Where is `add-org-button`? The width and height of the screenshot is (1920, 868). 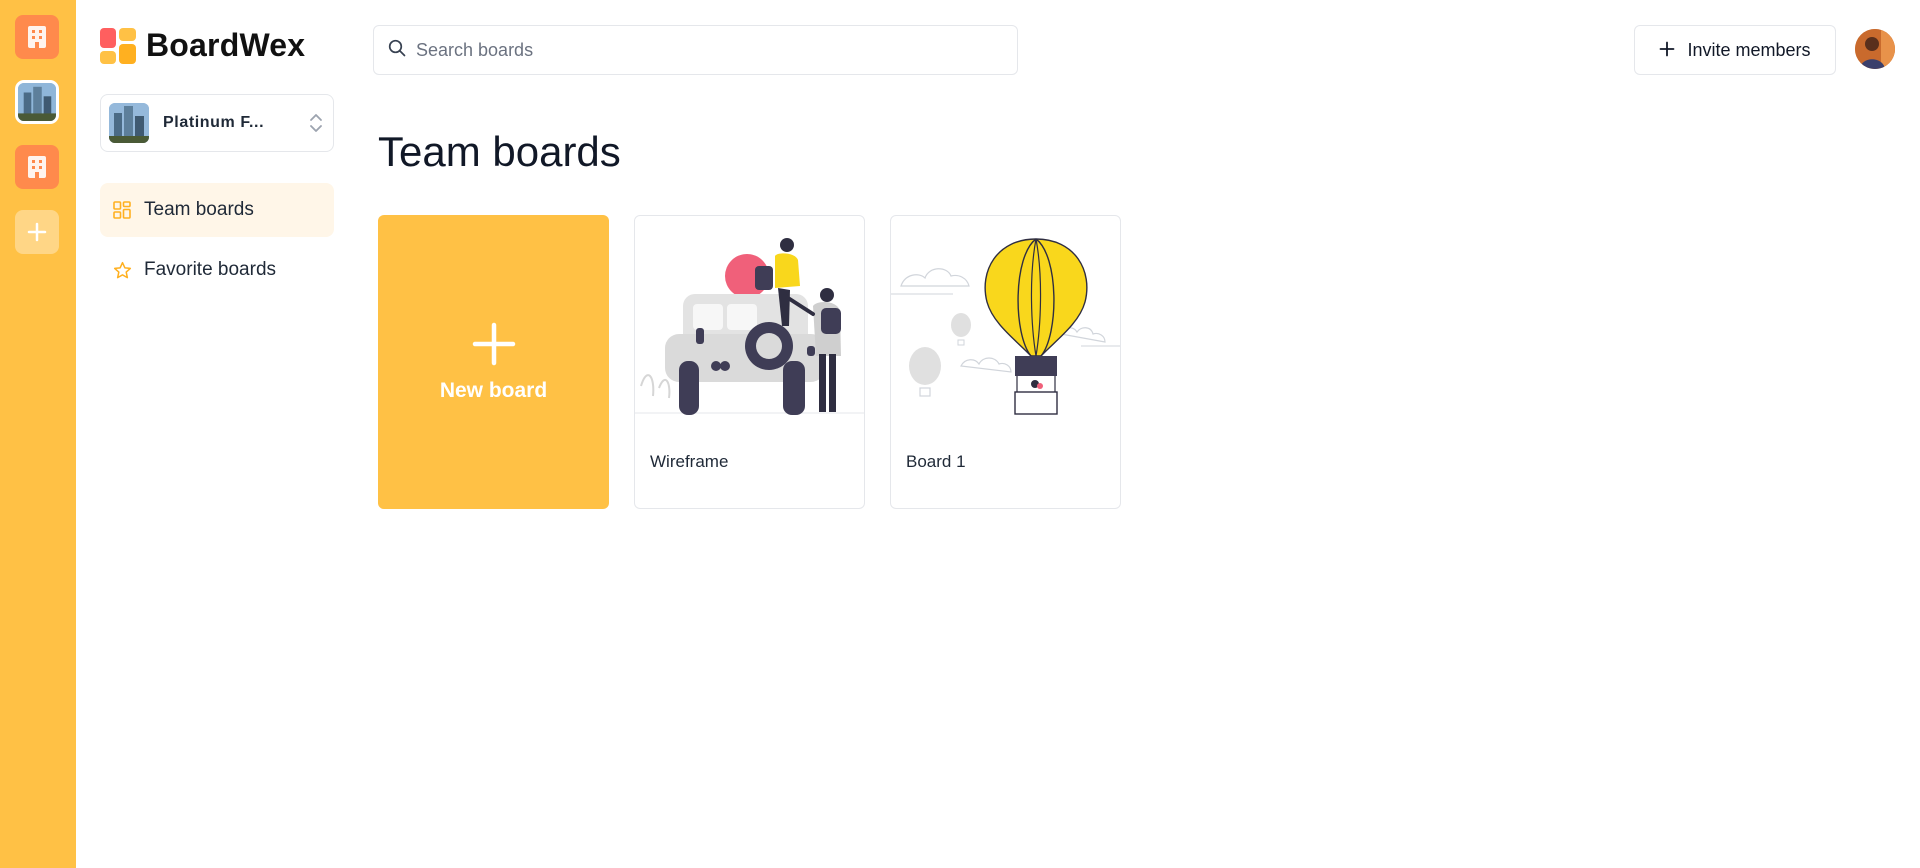 add-org-button is located at coordinates (37, 232).